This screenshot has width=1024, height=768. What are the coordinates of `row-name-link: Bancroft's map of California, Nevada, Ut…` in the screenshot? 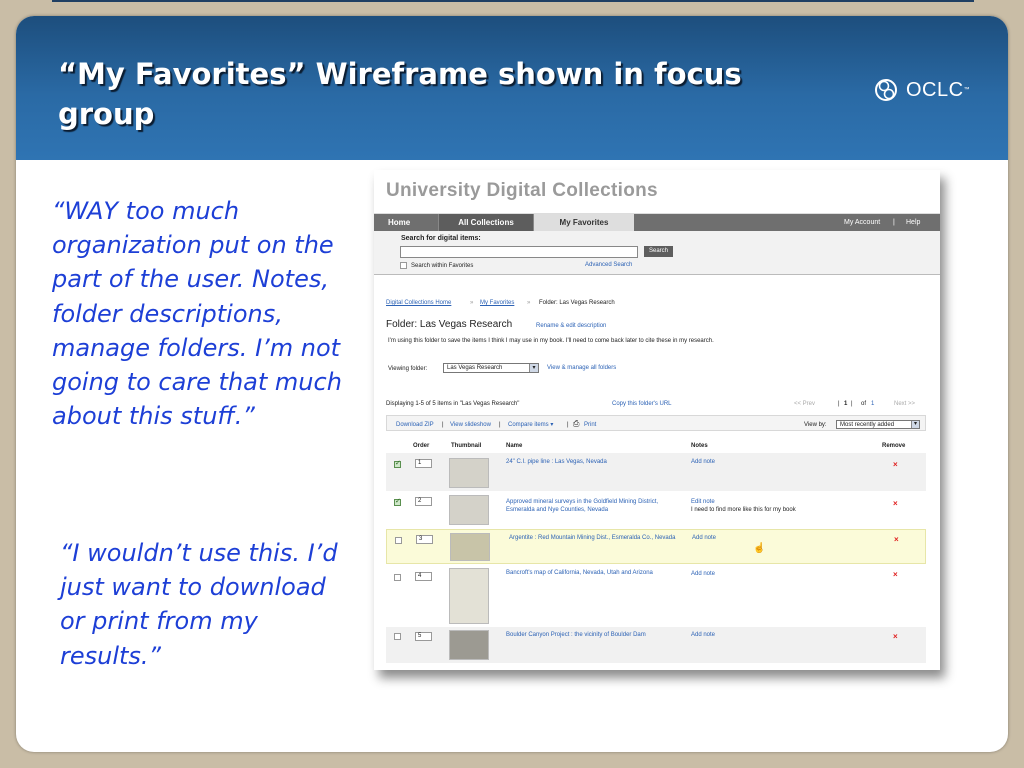 It's located at (596, 573).